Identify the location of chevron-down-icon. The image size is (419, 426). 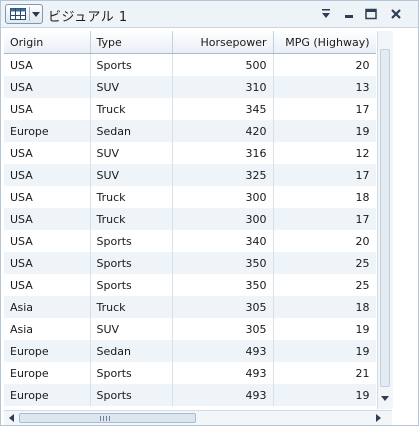
(36, 14).